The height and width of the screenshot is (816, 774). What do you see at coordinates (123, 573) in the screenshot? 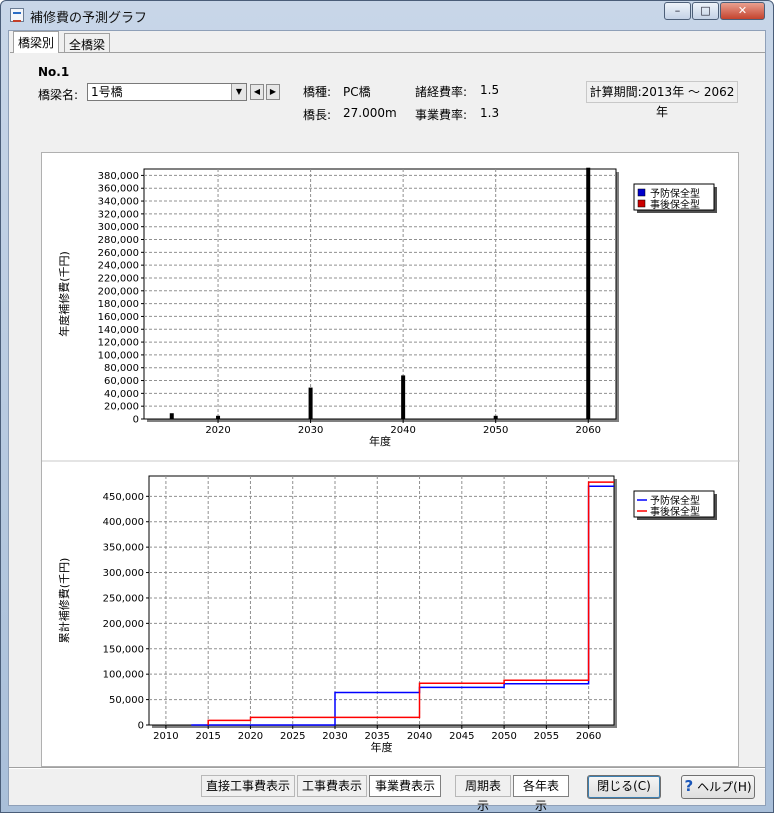
I see `chart2-ytick-label: 300,000` at bounding box center [123, 573].